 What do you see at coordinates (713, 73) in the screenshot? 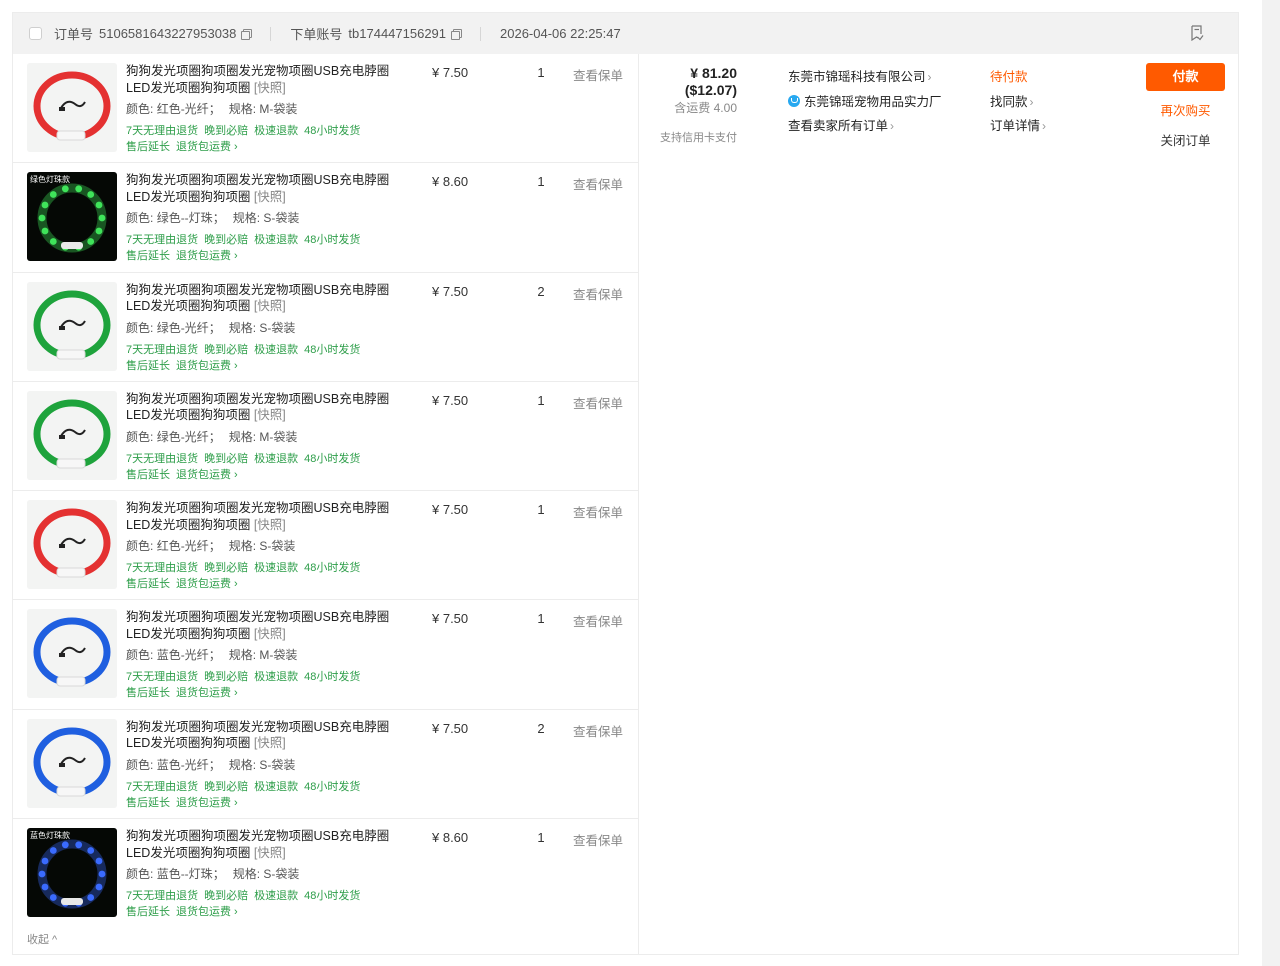
I see `total-cny: ¥ 81.20` at bounding box center [713, 73].